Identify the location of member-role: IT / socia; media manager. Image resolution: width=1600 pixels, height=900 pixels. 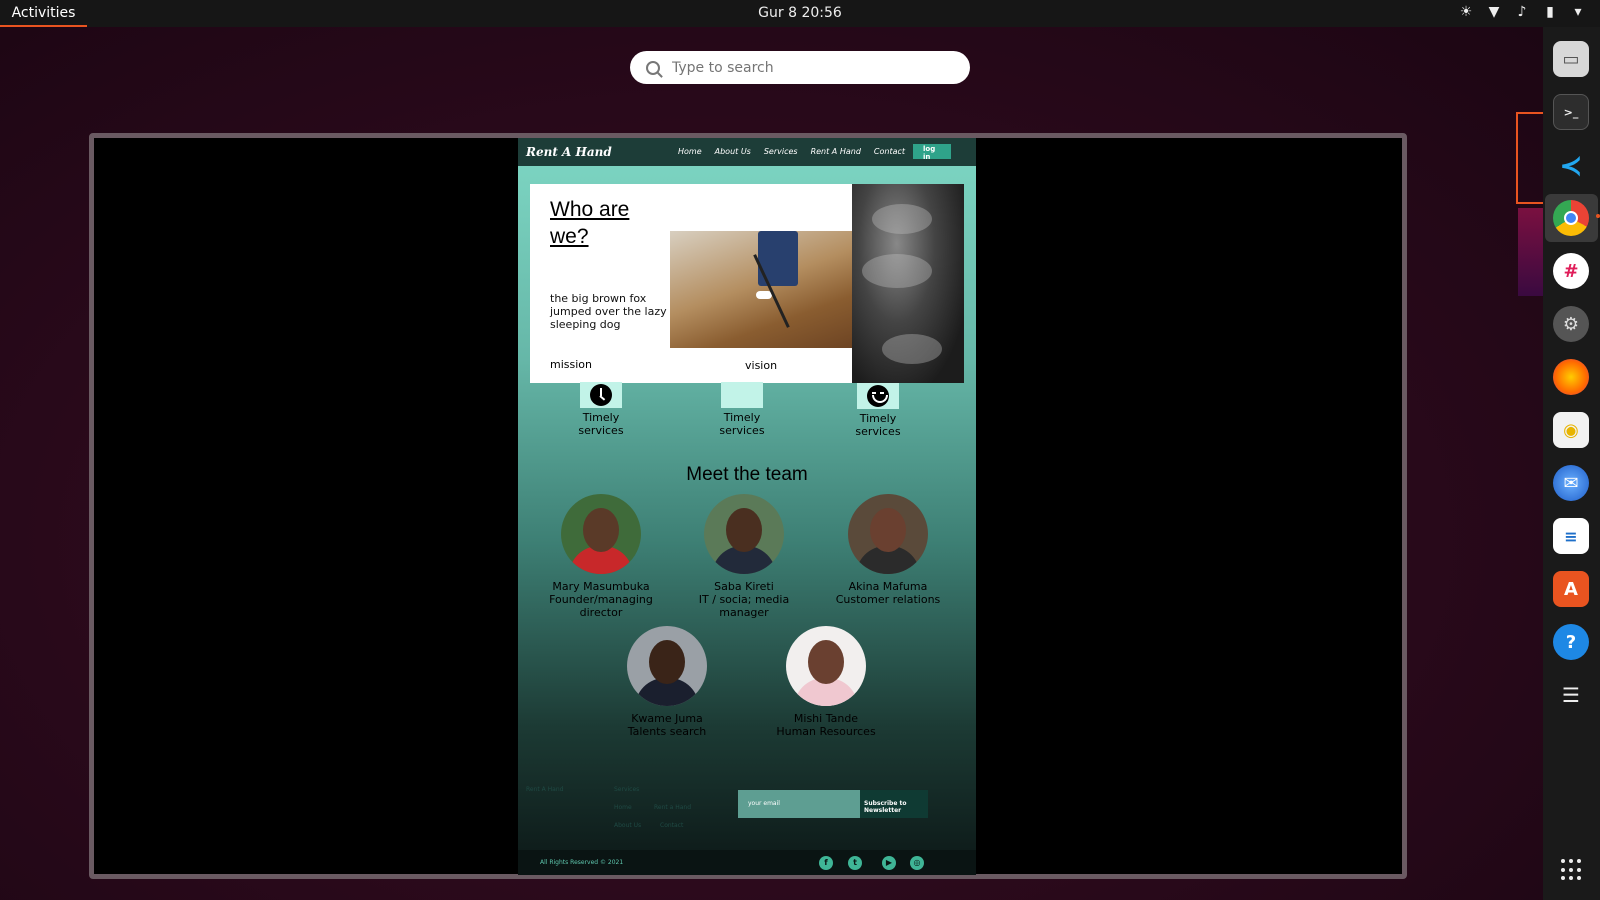
(744, 606).